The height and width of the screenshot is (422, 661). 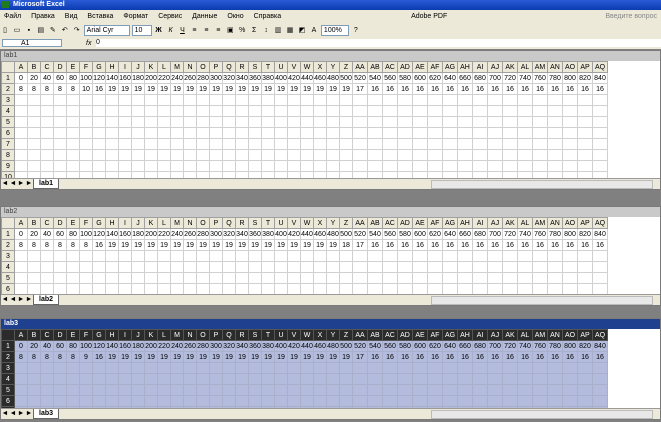 I want to click on cell: 0, so click(x=21, y=234).